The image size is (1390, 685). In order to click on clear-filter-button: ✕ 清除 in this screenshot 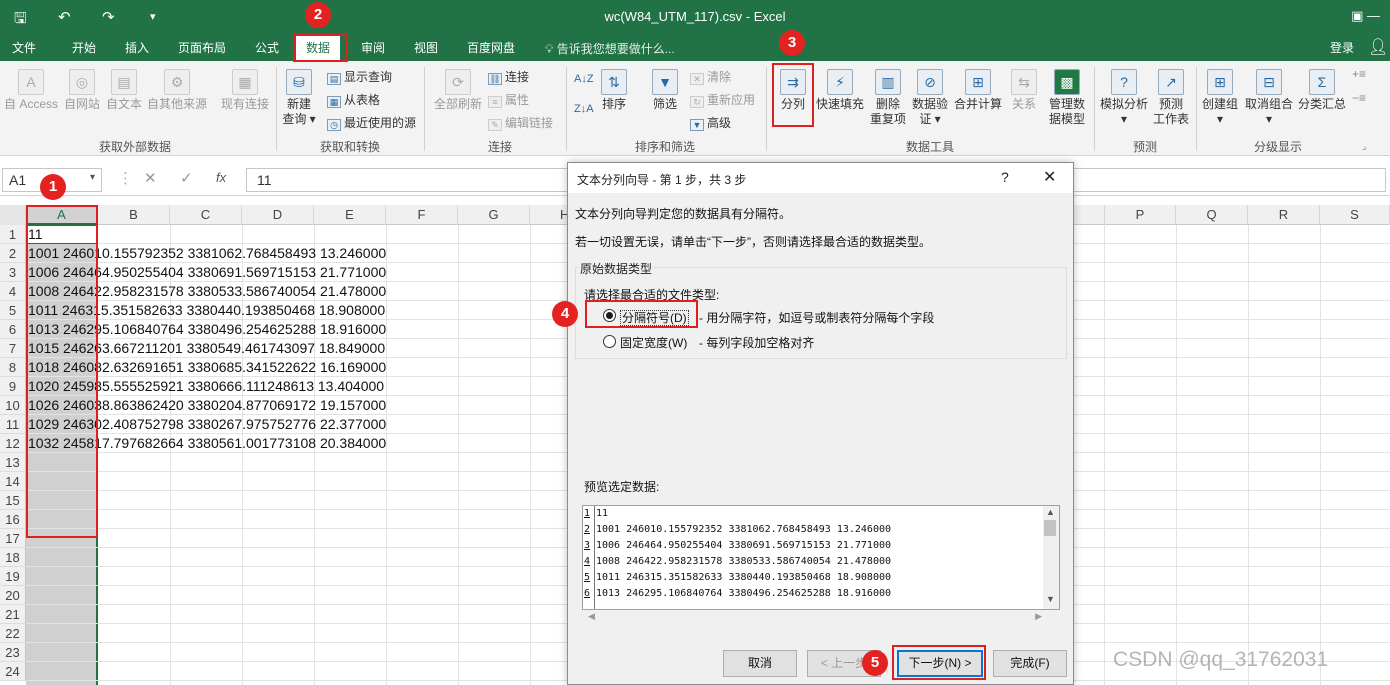, I will do `click(710, 76)`.